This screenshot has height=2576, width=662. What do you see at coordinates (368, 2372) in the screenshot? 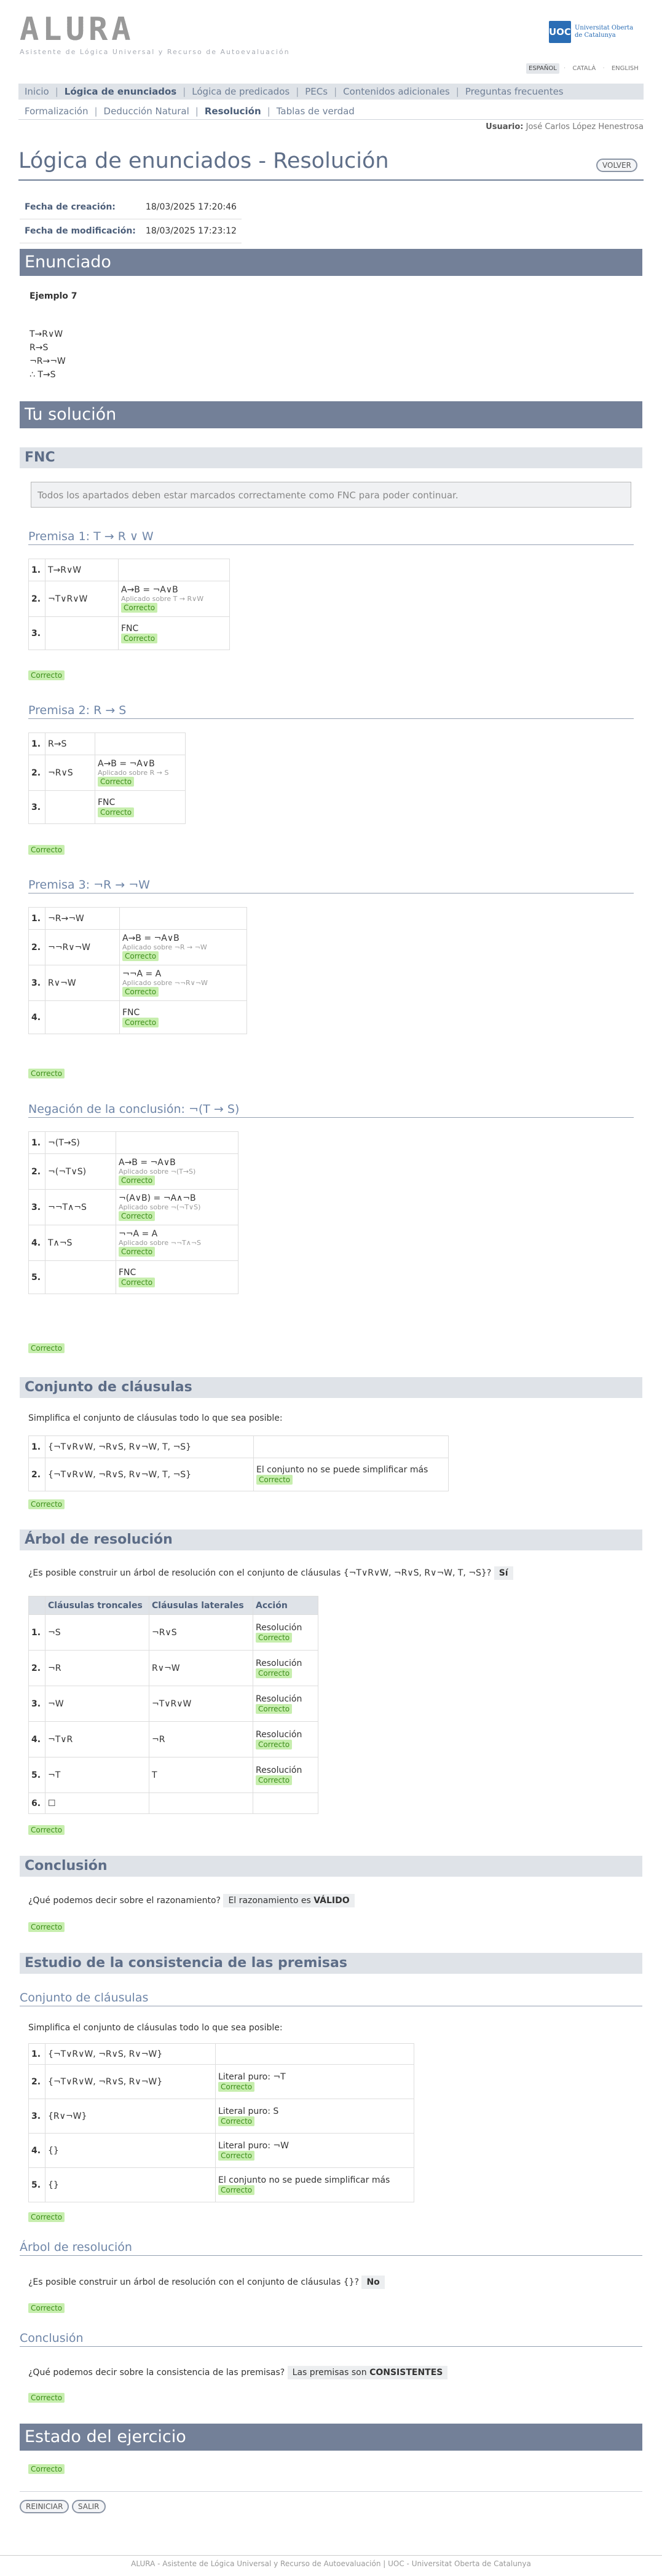
I see `consistencia-conclusion-answer: Las premisas son CONSISTENTES` at bounding box center [368, 2372].